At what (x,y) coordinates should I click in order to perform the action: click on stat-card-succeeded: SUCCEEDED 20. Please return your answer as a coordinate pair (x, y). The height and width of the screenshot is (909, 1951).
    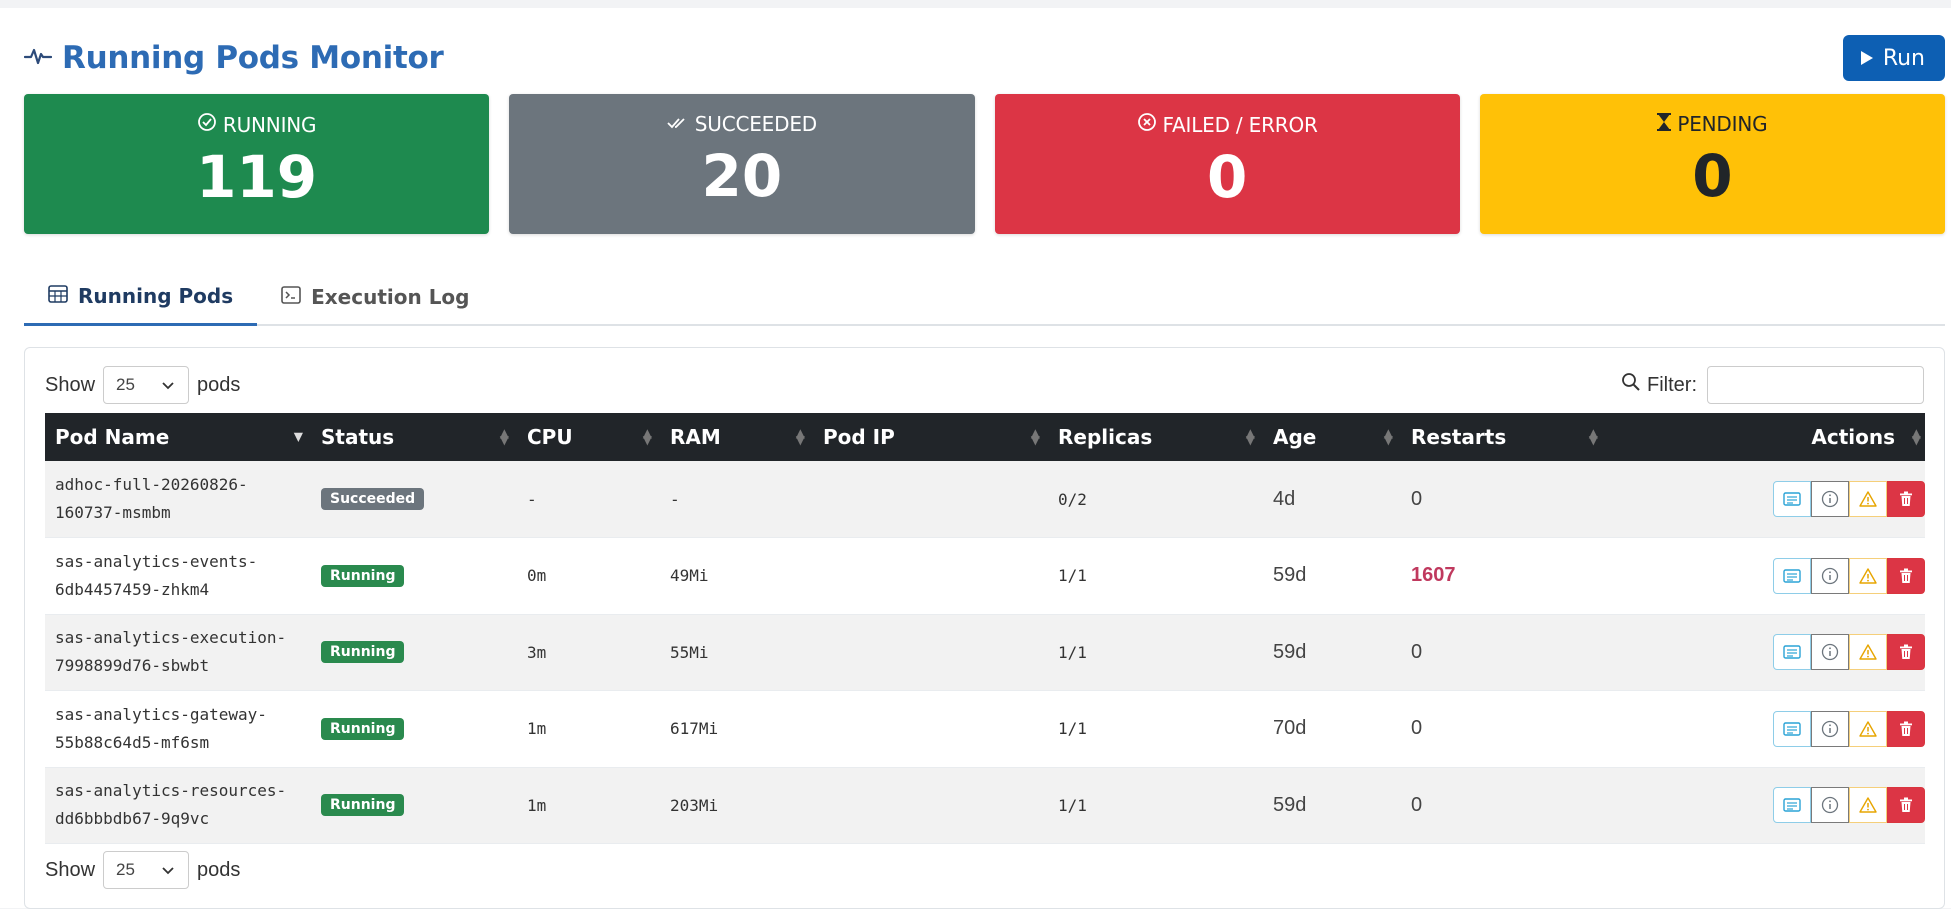
    Looking at the image, I should click on (742, 164).